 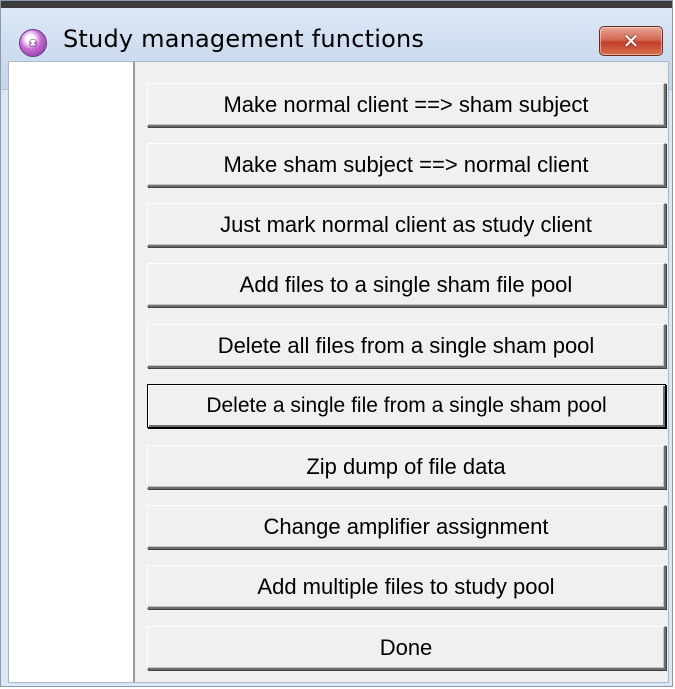 What do you see at coordinates (406, 285) in the screenshot?
I see `add-files-sham-pool-button: Add files to a single sham file pool` at bounding box center [406, 285].